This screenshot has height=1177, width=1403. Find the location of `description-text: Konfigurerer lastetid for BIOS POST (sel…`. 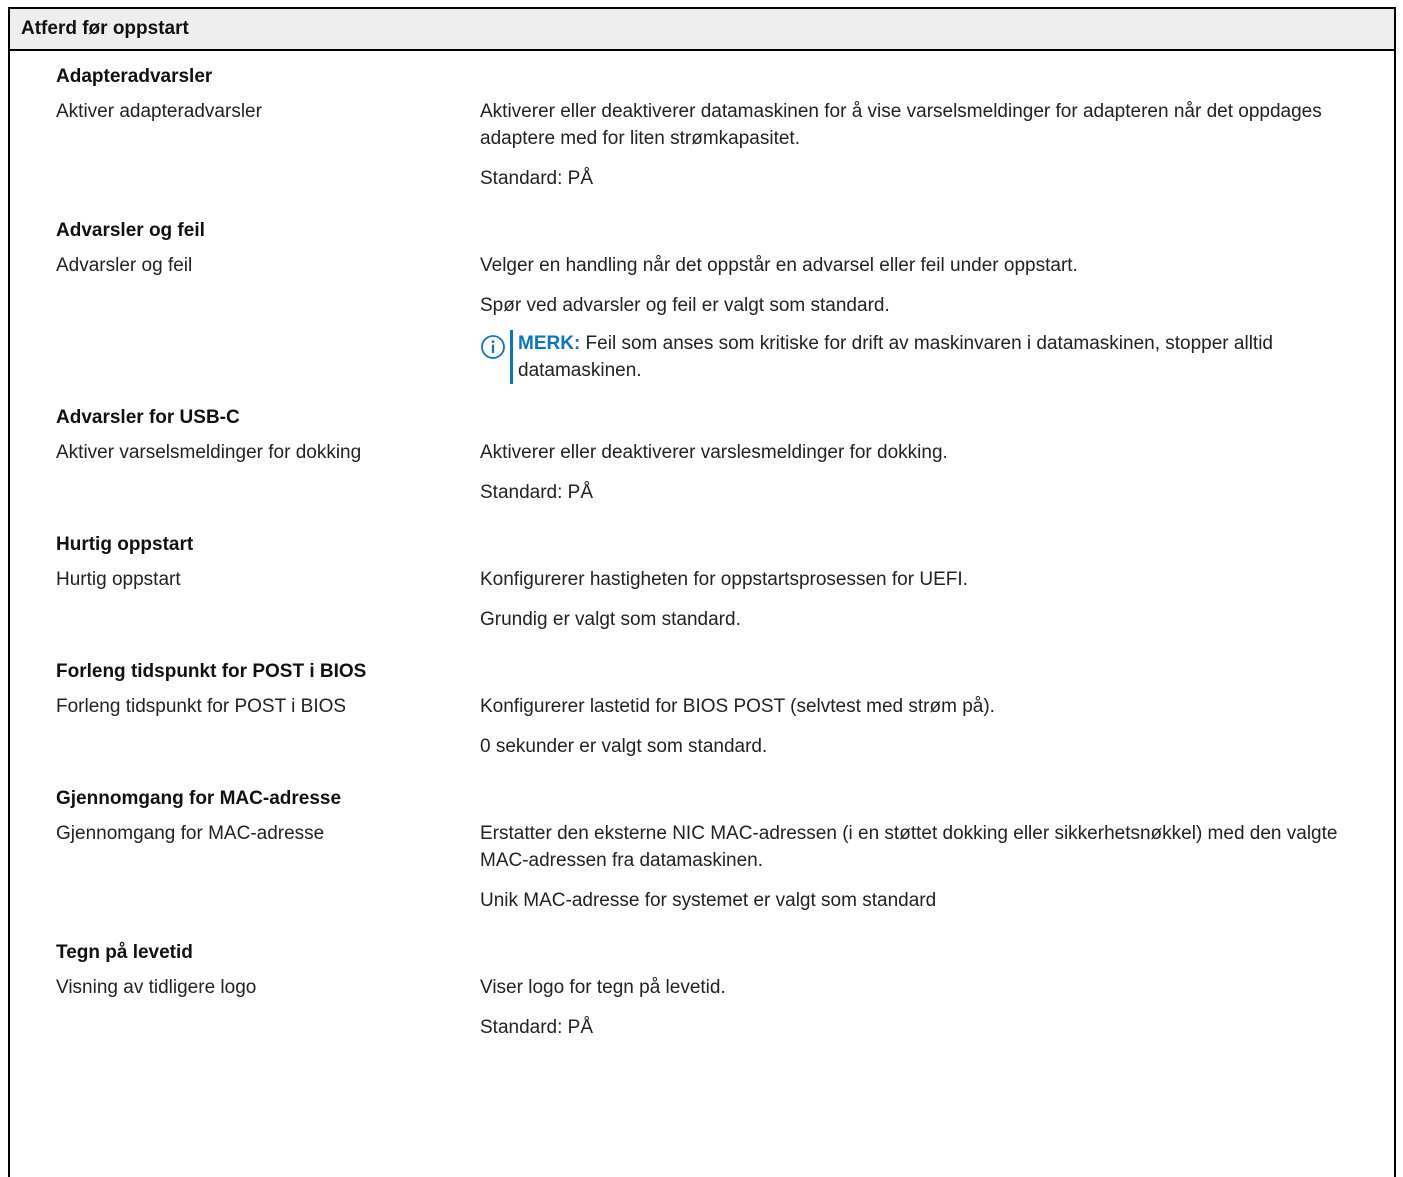

description-text: Konfigurerer lastetid for BIOS POST (sel… is located at coordinates (737, 706).